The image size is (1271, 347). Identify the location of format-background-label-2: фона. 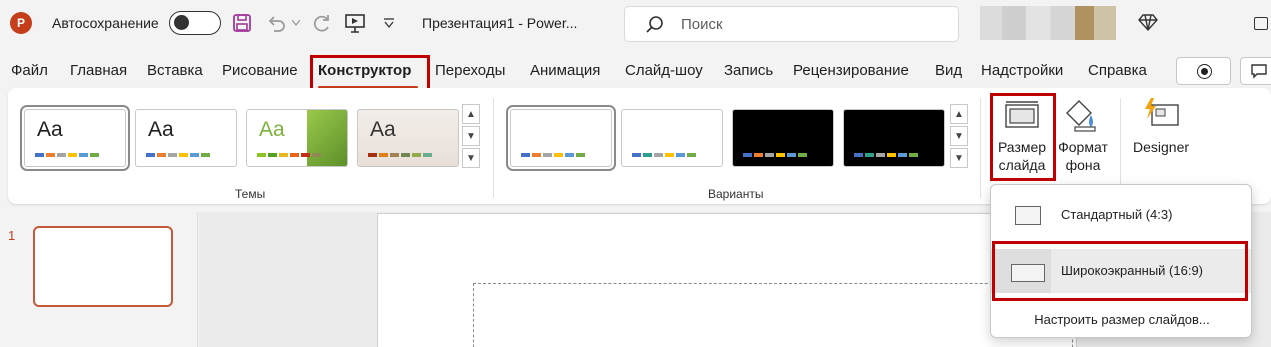
(1083, 165).